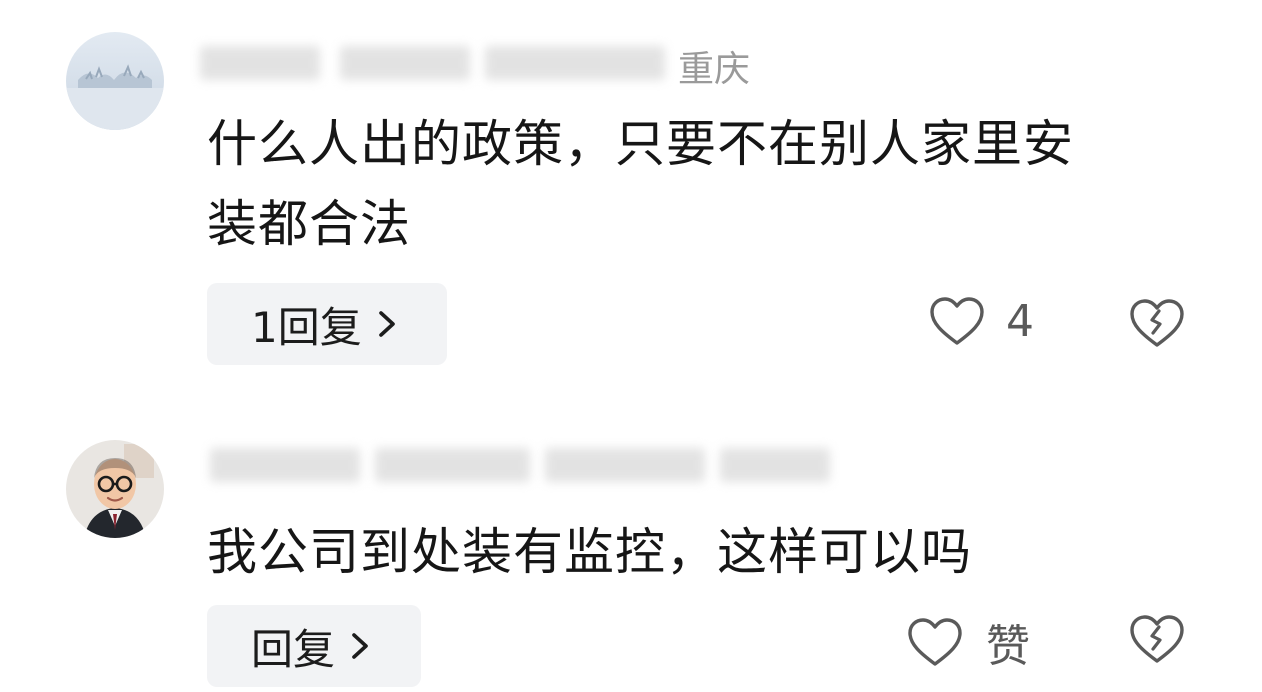 The width and height of the screenshot is (1262, 692). What do you see at coordinates (1008, 646) in the screenshot?
I see `like-label: 赞` at bounding box center [1008, 646].